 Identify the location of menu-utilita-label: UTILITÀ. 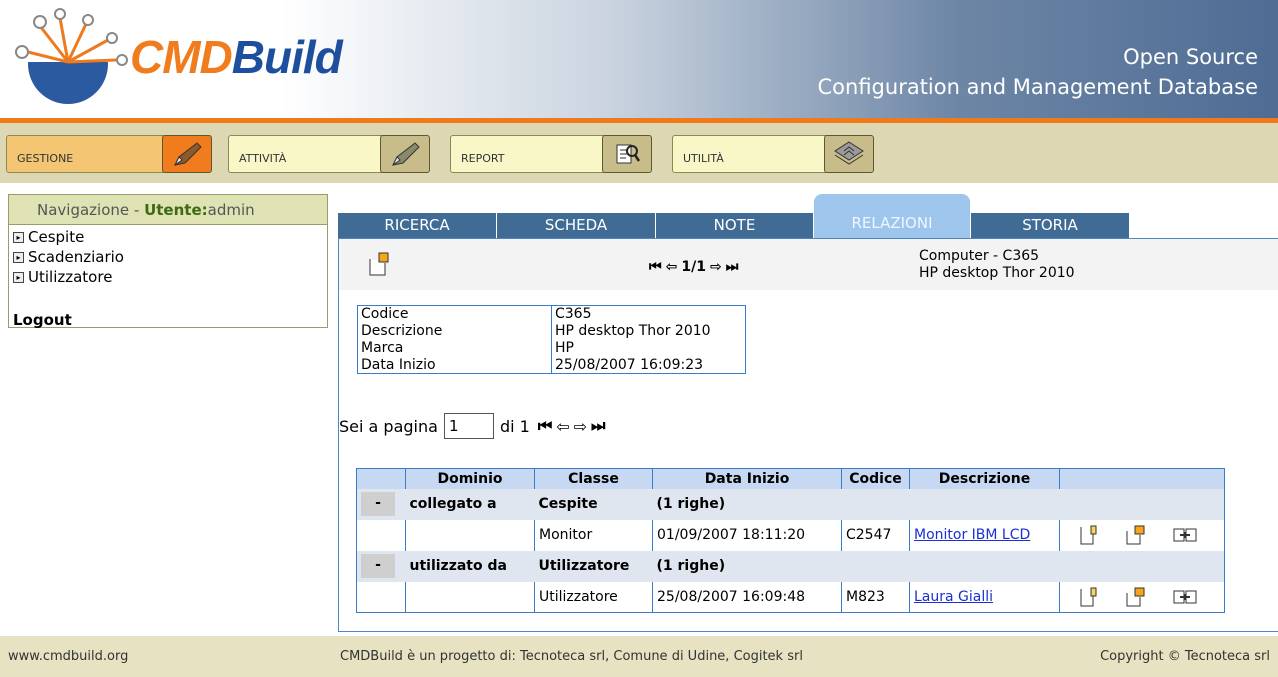
(752, 154).